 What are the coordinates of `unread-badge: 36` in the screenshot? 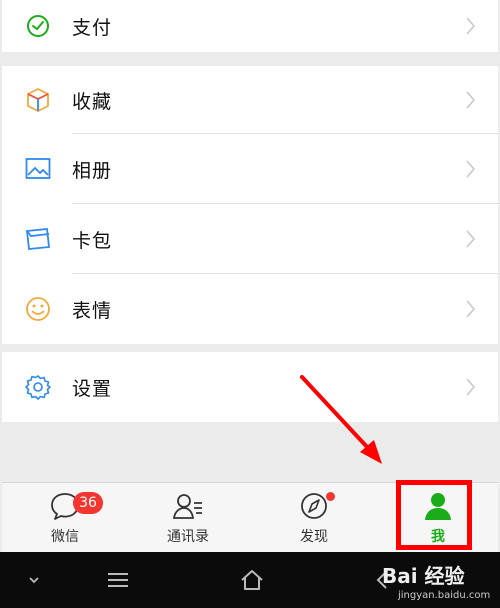 It's located at (88, 503).